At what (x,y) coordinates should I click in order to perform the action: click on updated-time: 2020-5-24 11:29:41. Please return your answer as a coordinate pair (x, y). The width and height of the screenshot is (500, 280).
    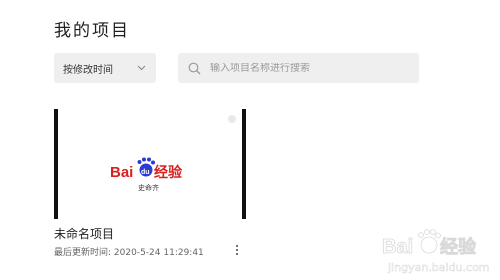
    Looking at the image, I should click on (158, 253).